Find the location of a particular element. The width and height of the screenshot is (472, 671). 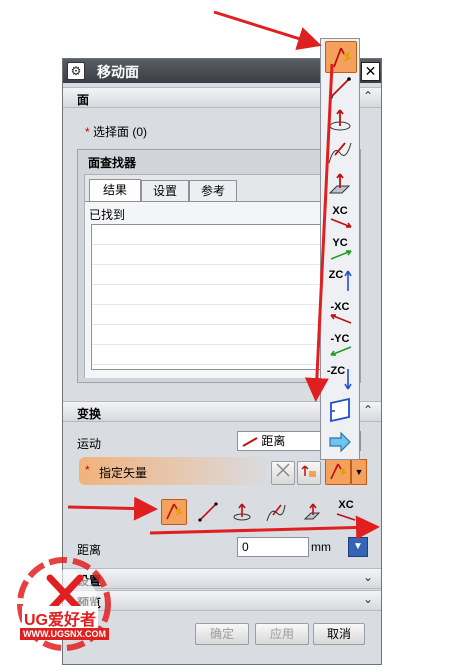

watermark-logo: UG爱好者 WWW.UGSNX.COM is located at coordinates (70, 608).